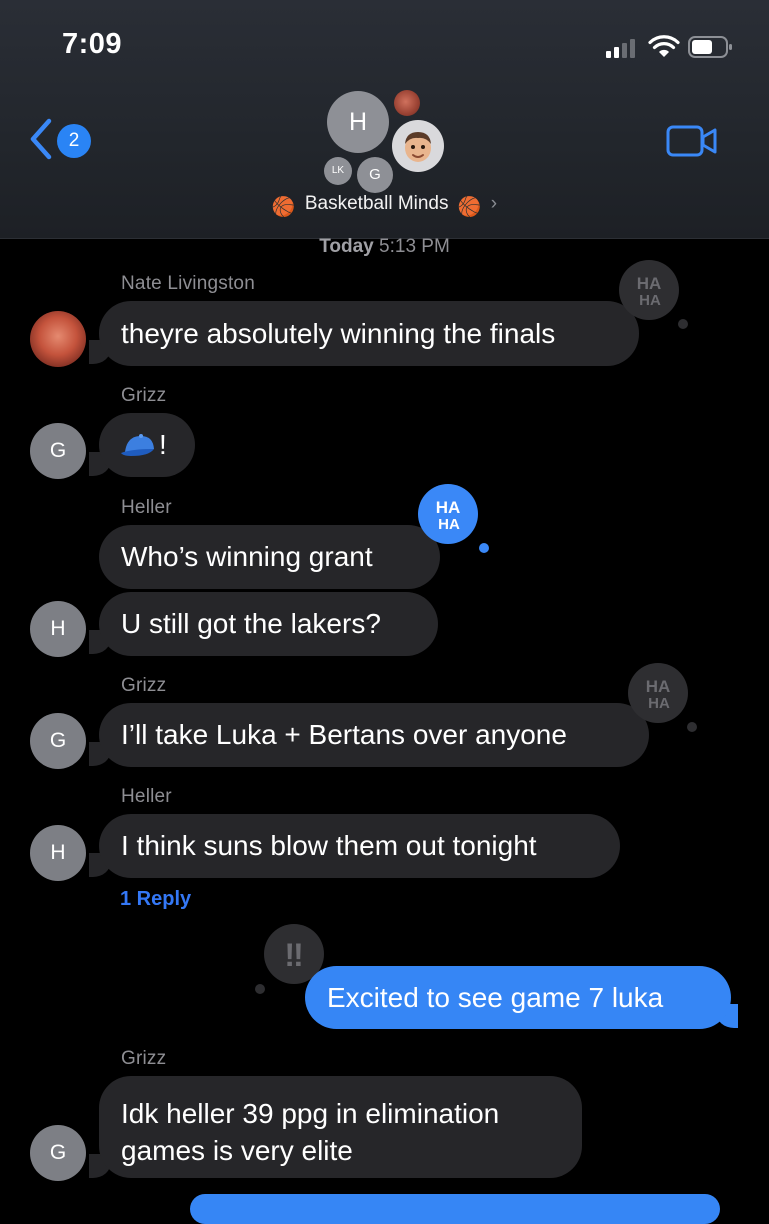  What do you see at coordinates (710, 47) in the screenshot?
I see `battery-icon` at bounding box center [710, 47].